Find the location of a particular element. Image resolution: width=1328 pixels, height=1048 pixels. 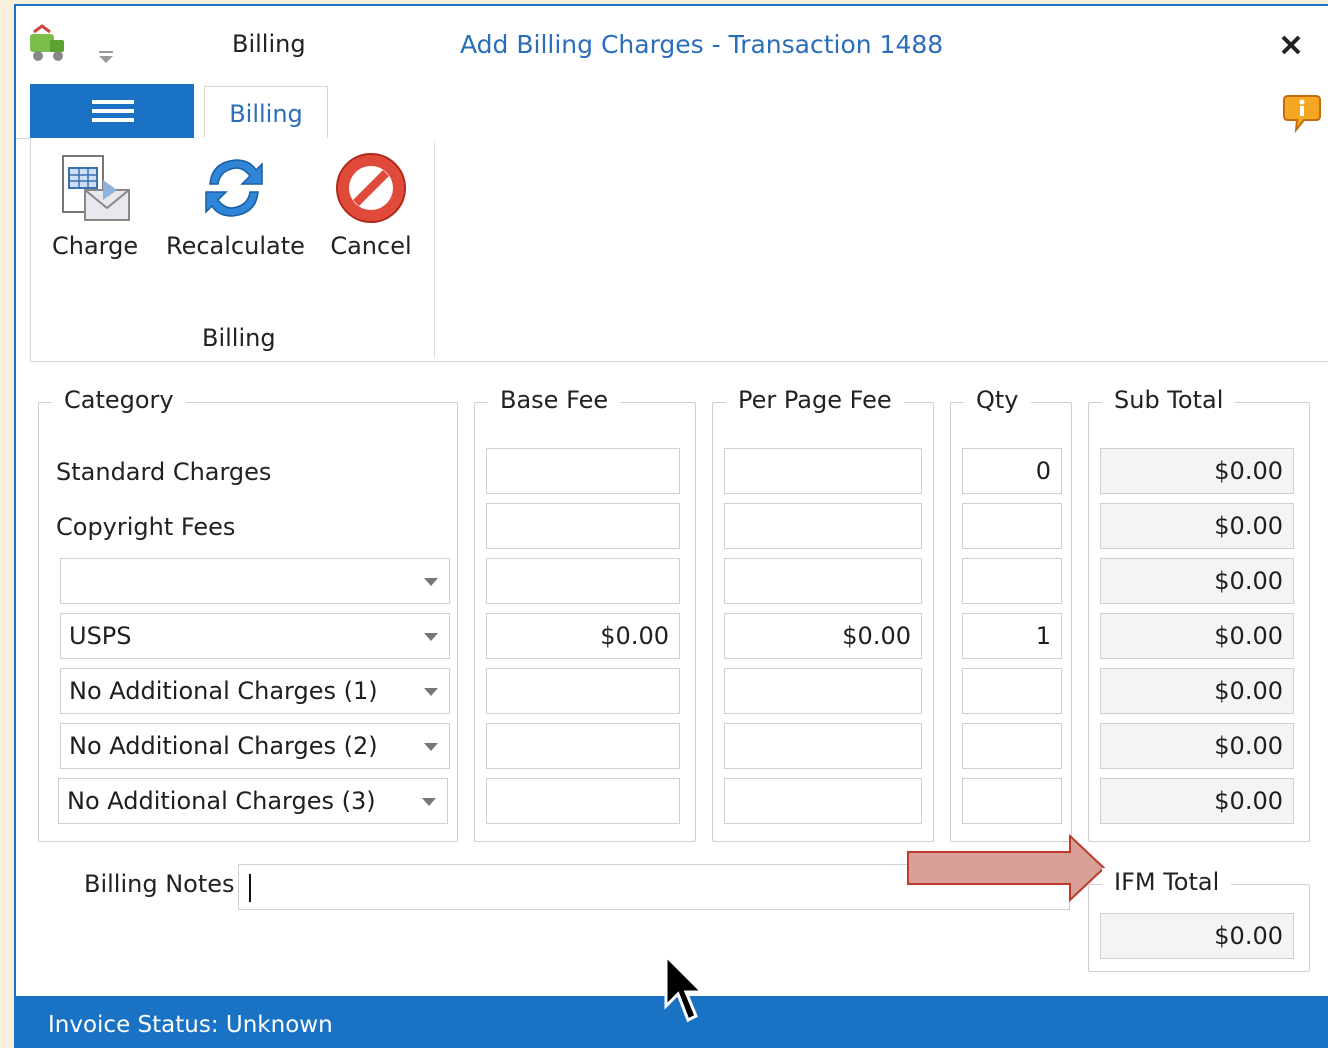

base-fee-header: Base Fee is located at coordinates (554, 400).